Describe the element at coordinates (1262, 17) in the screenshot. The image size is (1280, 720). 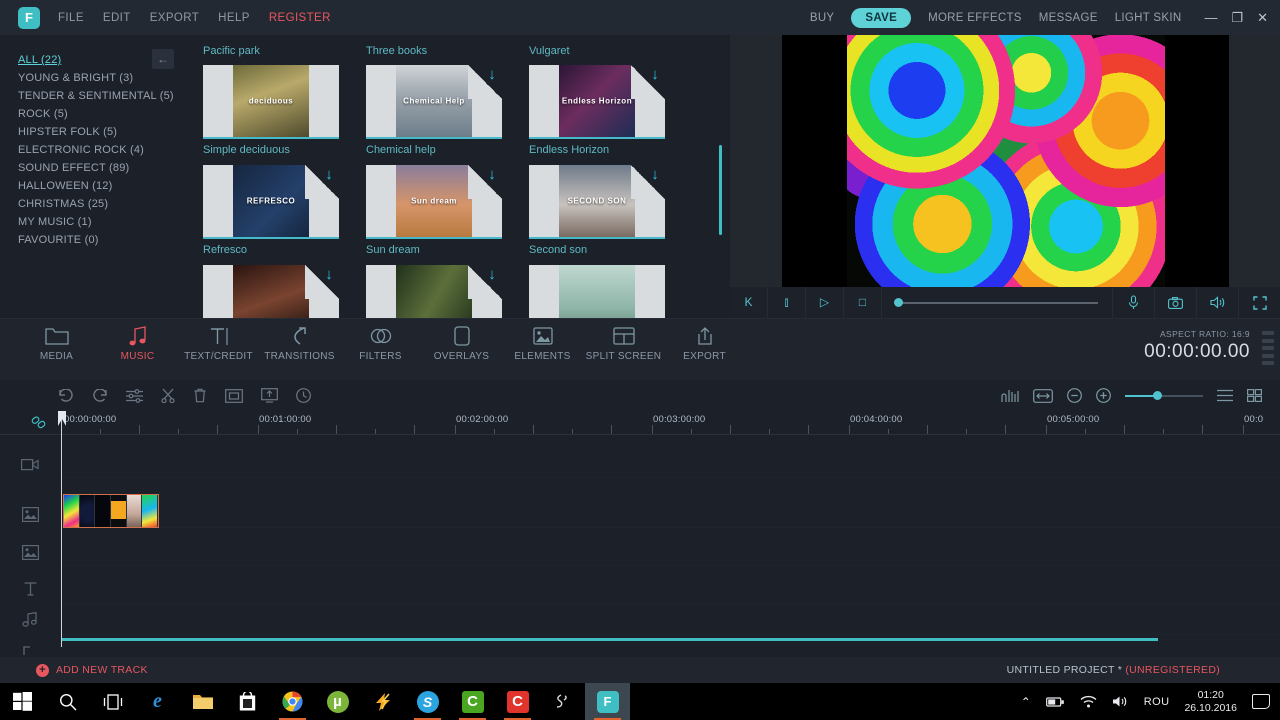
I see `close-icon: ✕` at that location.